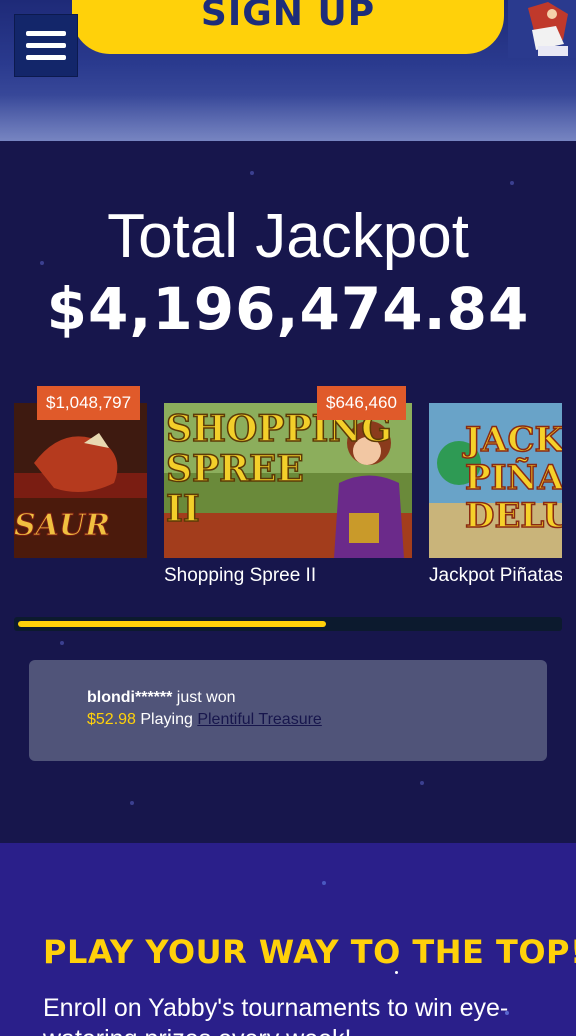  What do you see at coordinates (111, 719) in the screenshot?
I see `win-amount: $52.98` at bounding box center [111, 719].